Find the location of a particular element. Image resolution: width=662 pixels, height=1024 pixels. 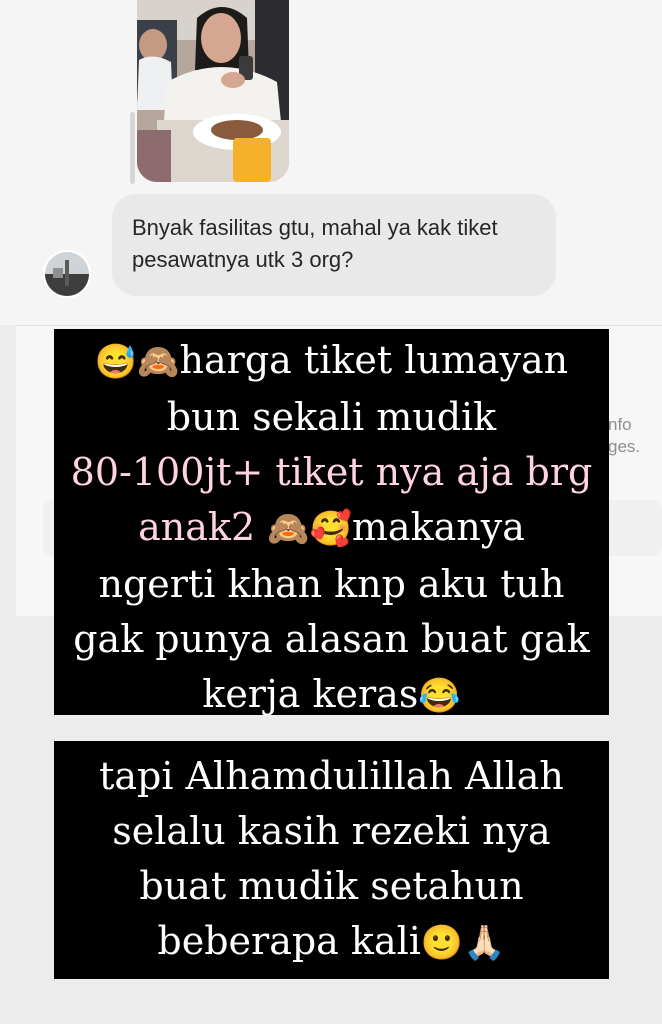

story-line: ngerti khan knp aku tuh is located at coordinates (331, 584).